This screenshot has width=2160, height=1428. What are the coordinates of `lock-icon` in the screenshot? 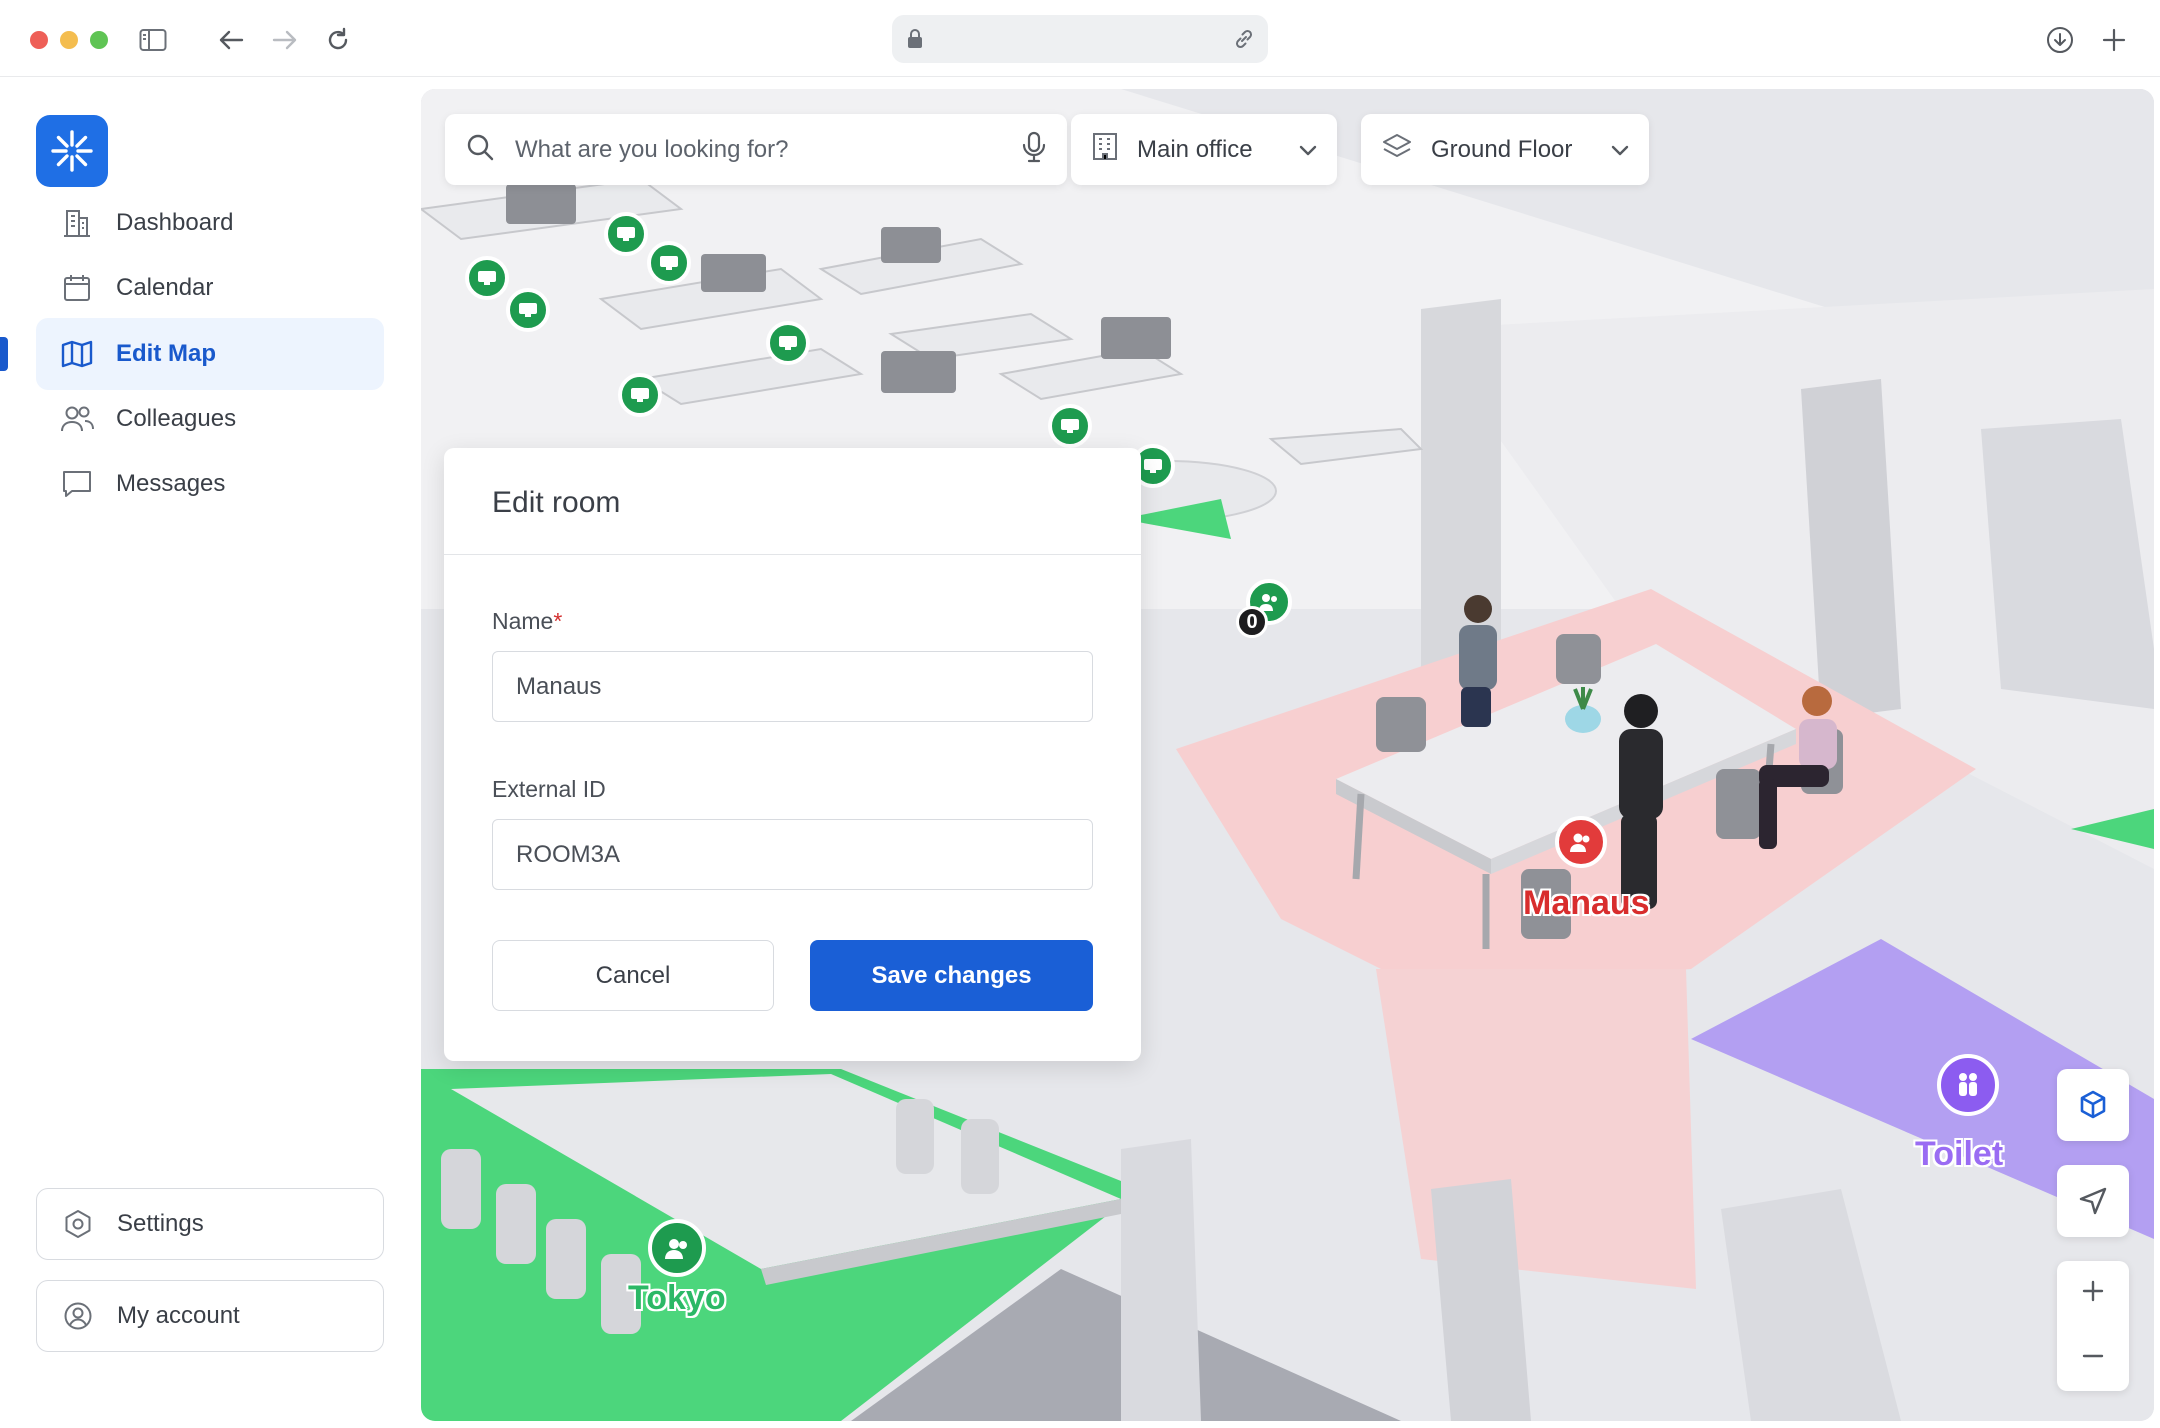 It's located at (915, 41).